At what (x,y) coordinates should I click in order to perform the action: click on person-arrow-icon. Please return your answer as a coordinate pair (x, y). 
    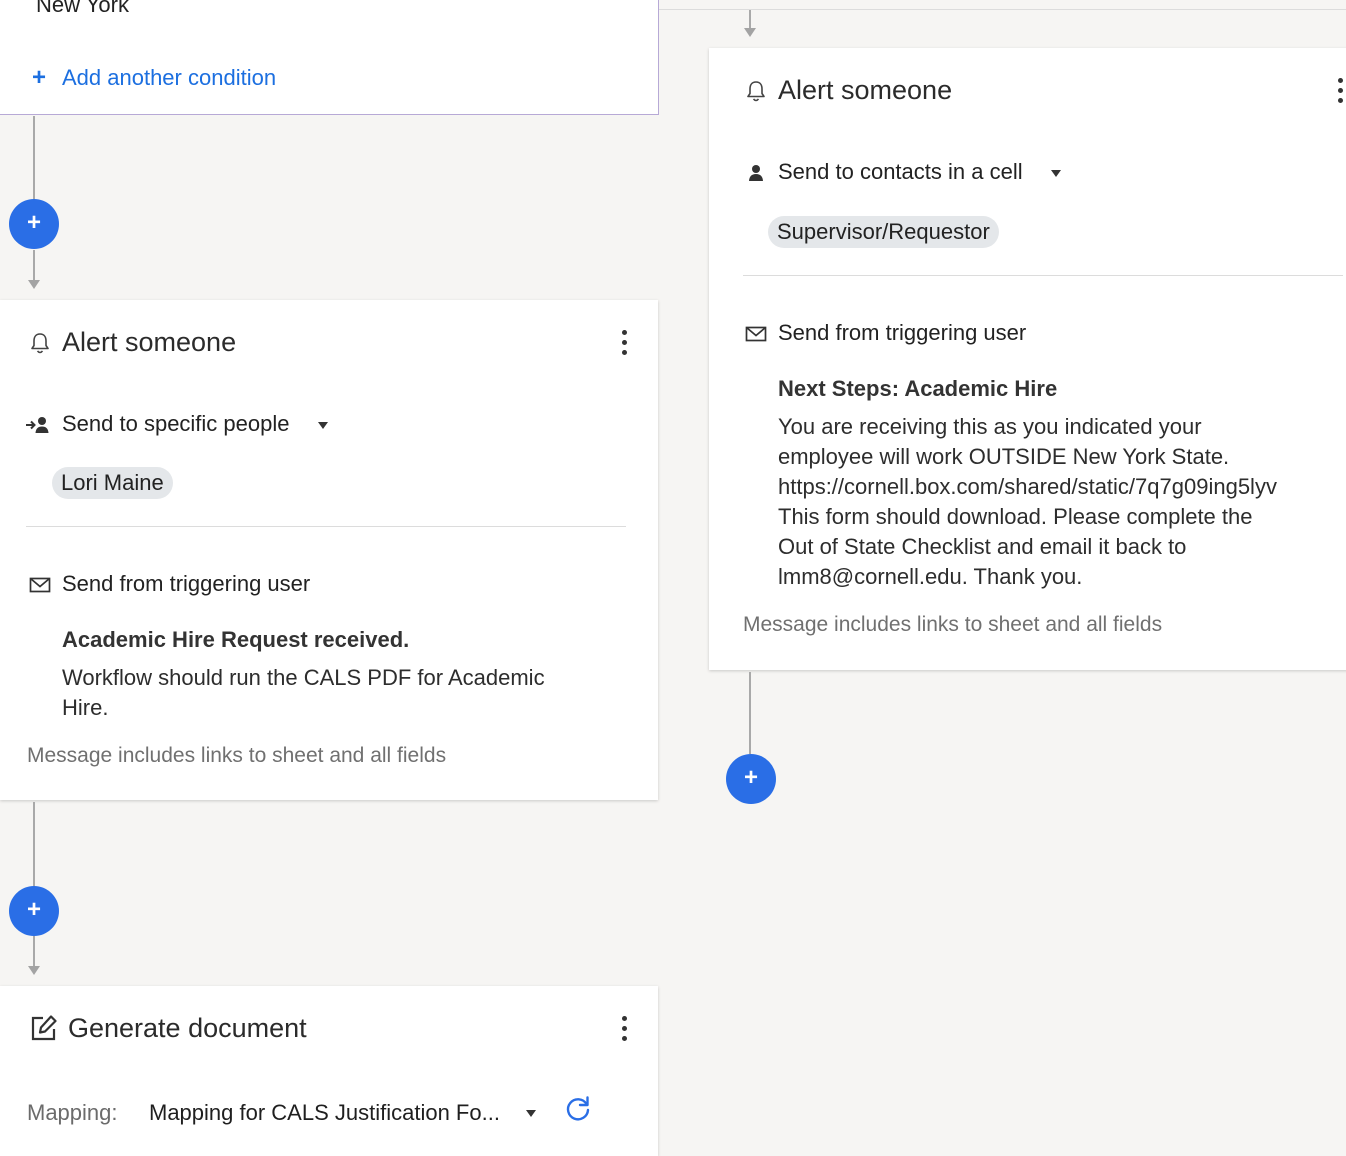
    Looking at the image, I should click on (37, 425).